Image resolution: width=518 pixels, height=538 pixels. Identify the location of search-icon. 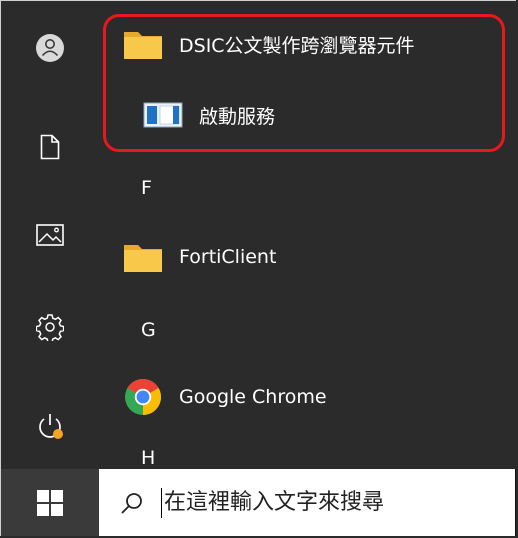
(131, 503).